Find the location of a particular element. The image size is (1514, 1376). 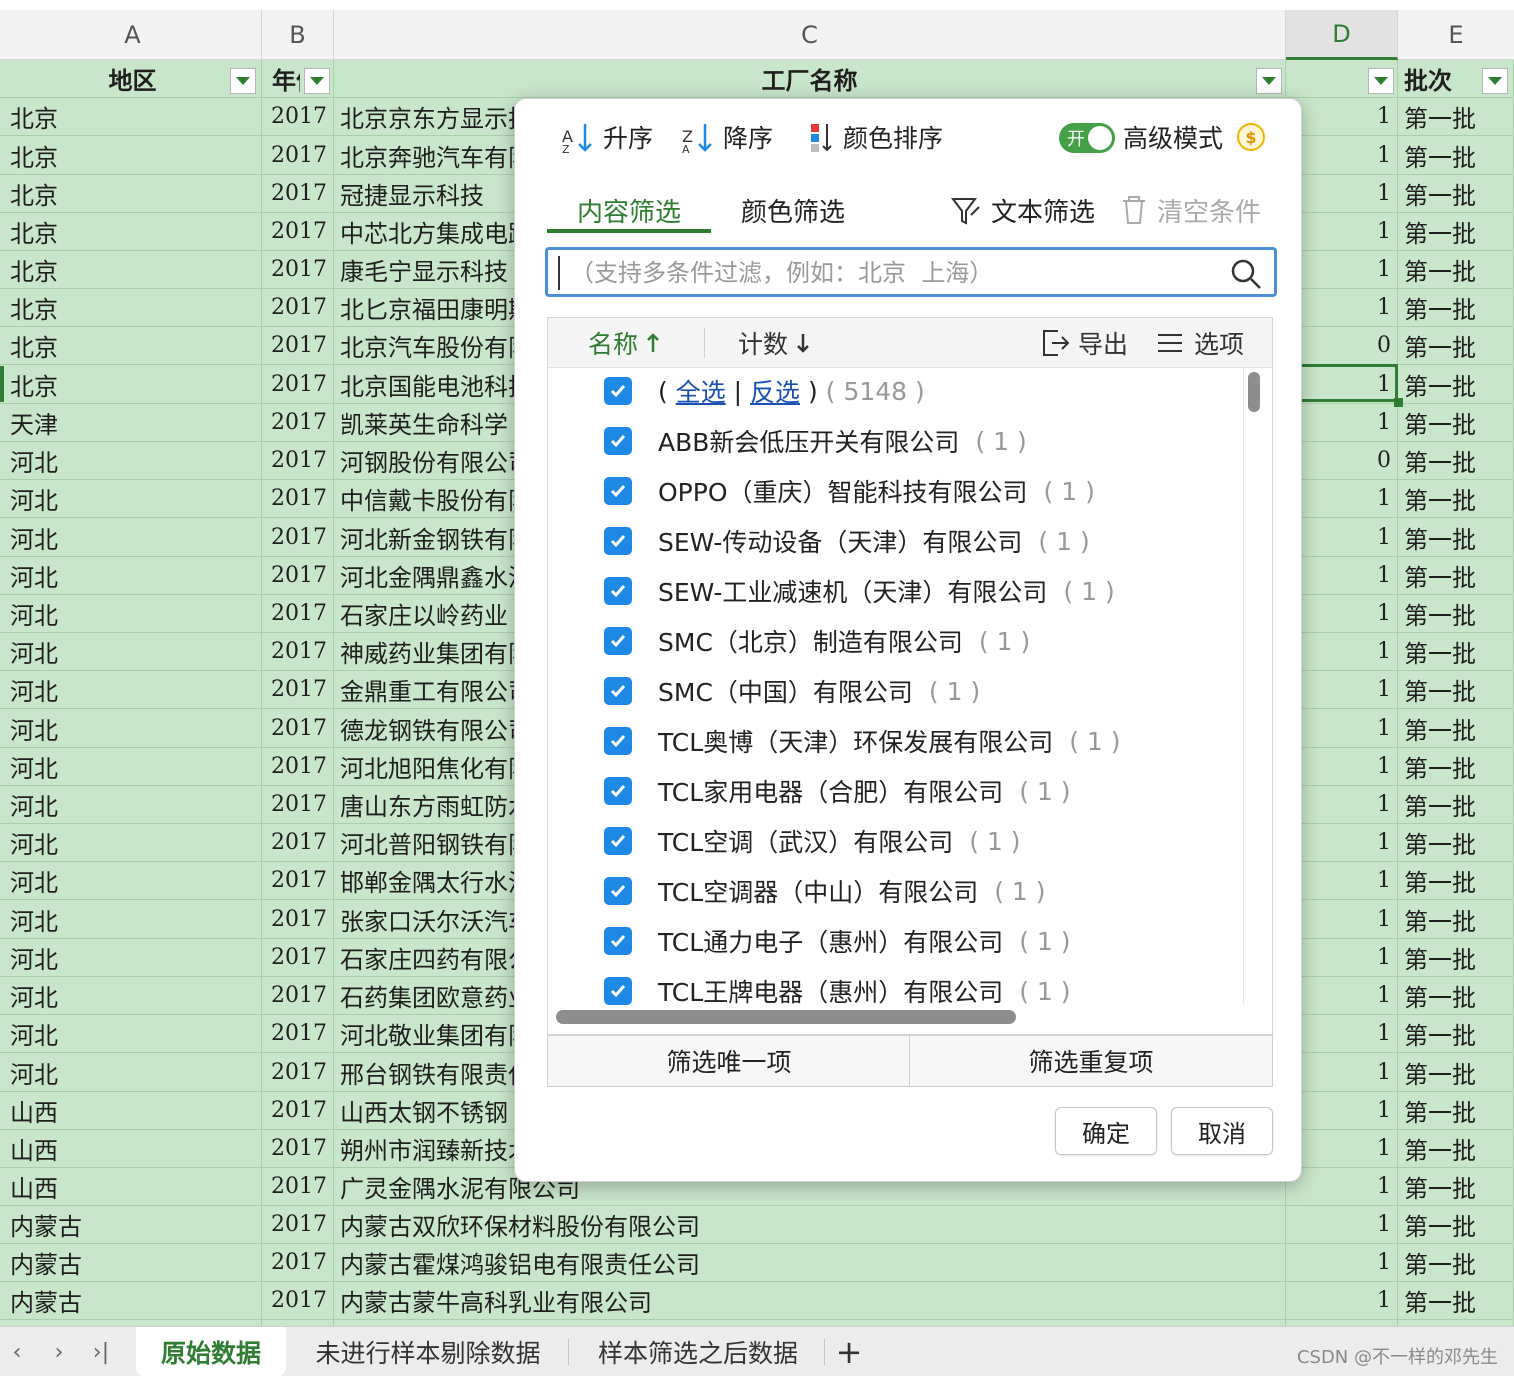

select-all-link: 全选 is located at coordinates (701, 391).